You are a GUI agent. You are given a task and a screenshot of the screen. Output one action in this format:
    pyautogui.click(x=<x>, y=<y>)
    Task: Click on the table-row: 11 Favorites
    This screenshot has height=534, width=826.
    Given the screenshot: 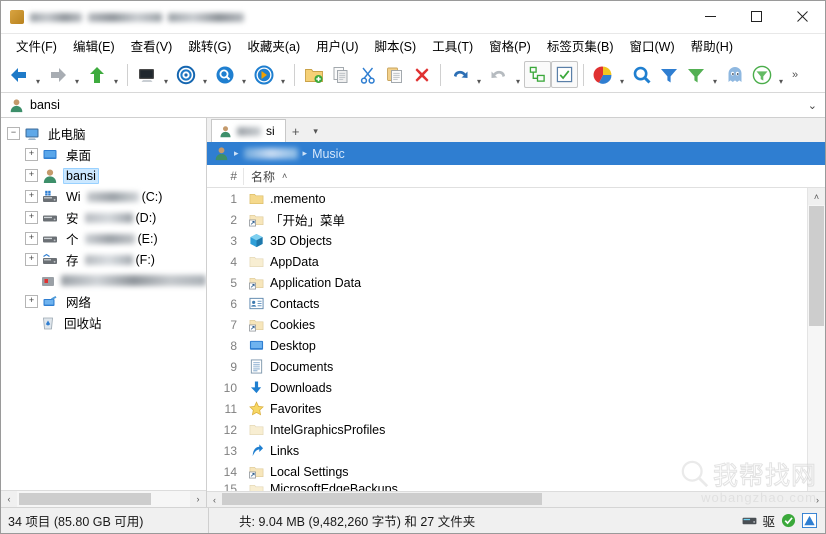 What is the action you would take?
    pyautogui.click(x=507, y=408)
    